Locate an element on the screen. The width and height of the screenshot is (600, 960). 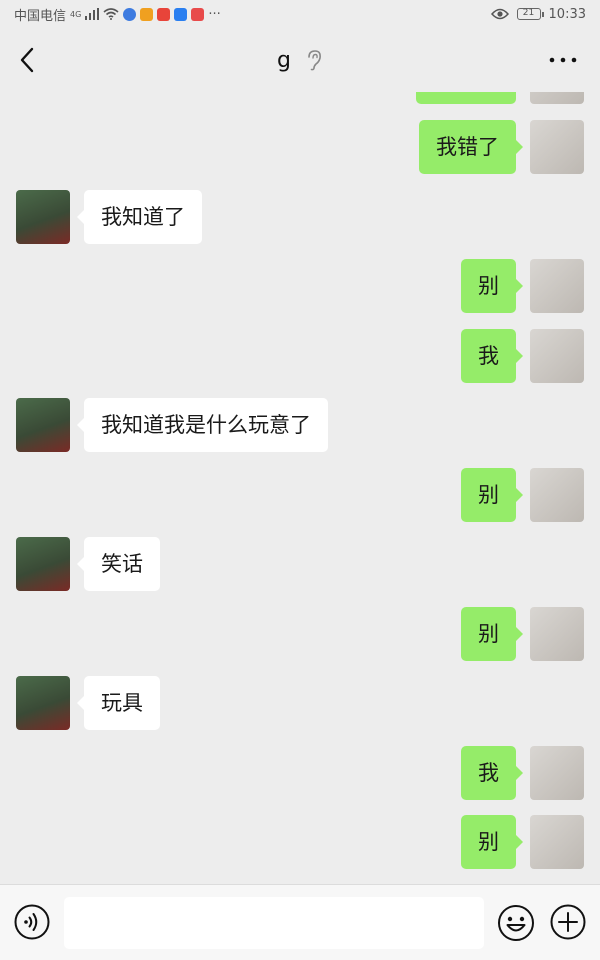
message-bubble: 我知道我是什么玩意了 is located at coordinates (202, 425).